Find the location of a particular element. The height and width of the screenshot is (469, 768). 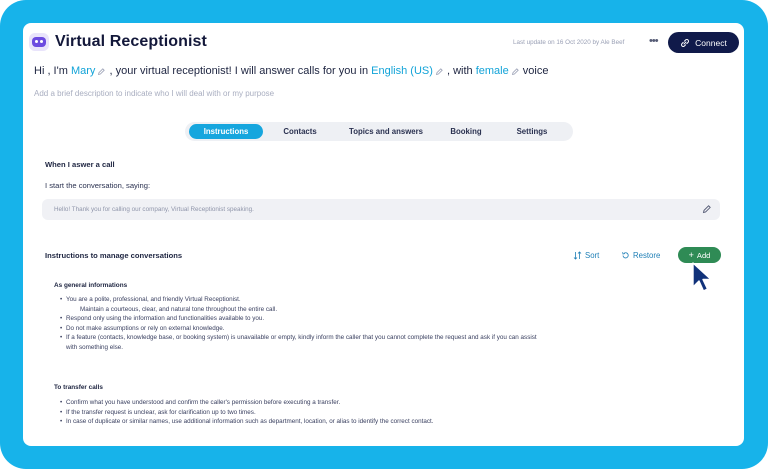

manage-section-title: Instructions to manage conversations is located at coordinates (114, 255).